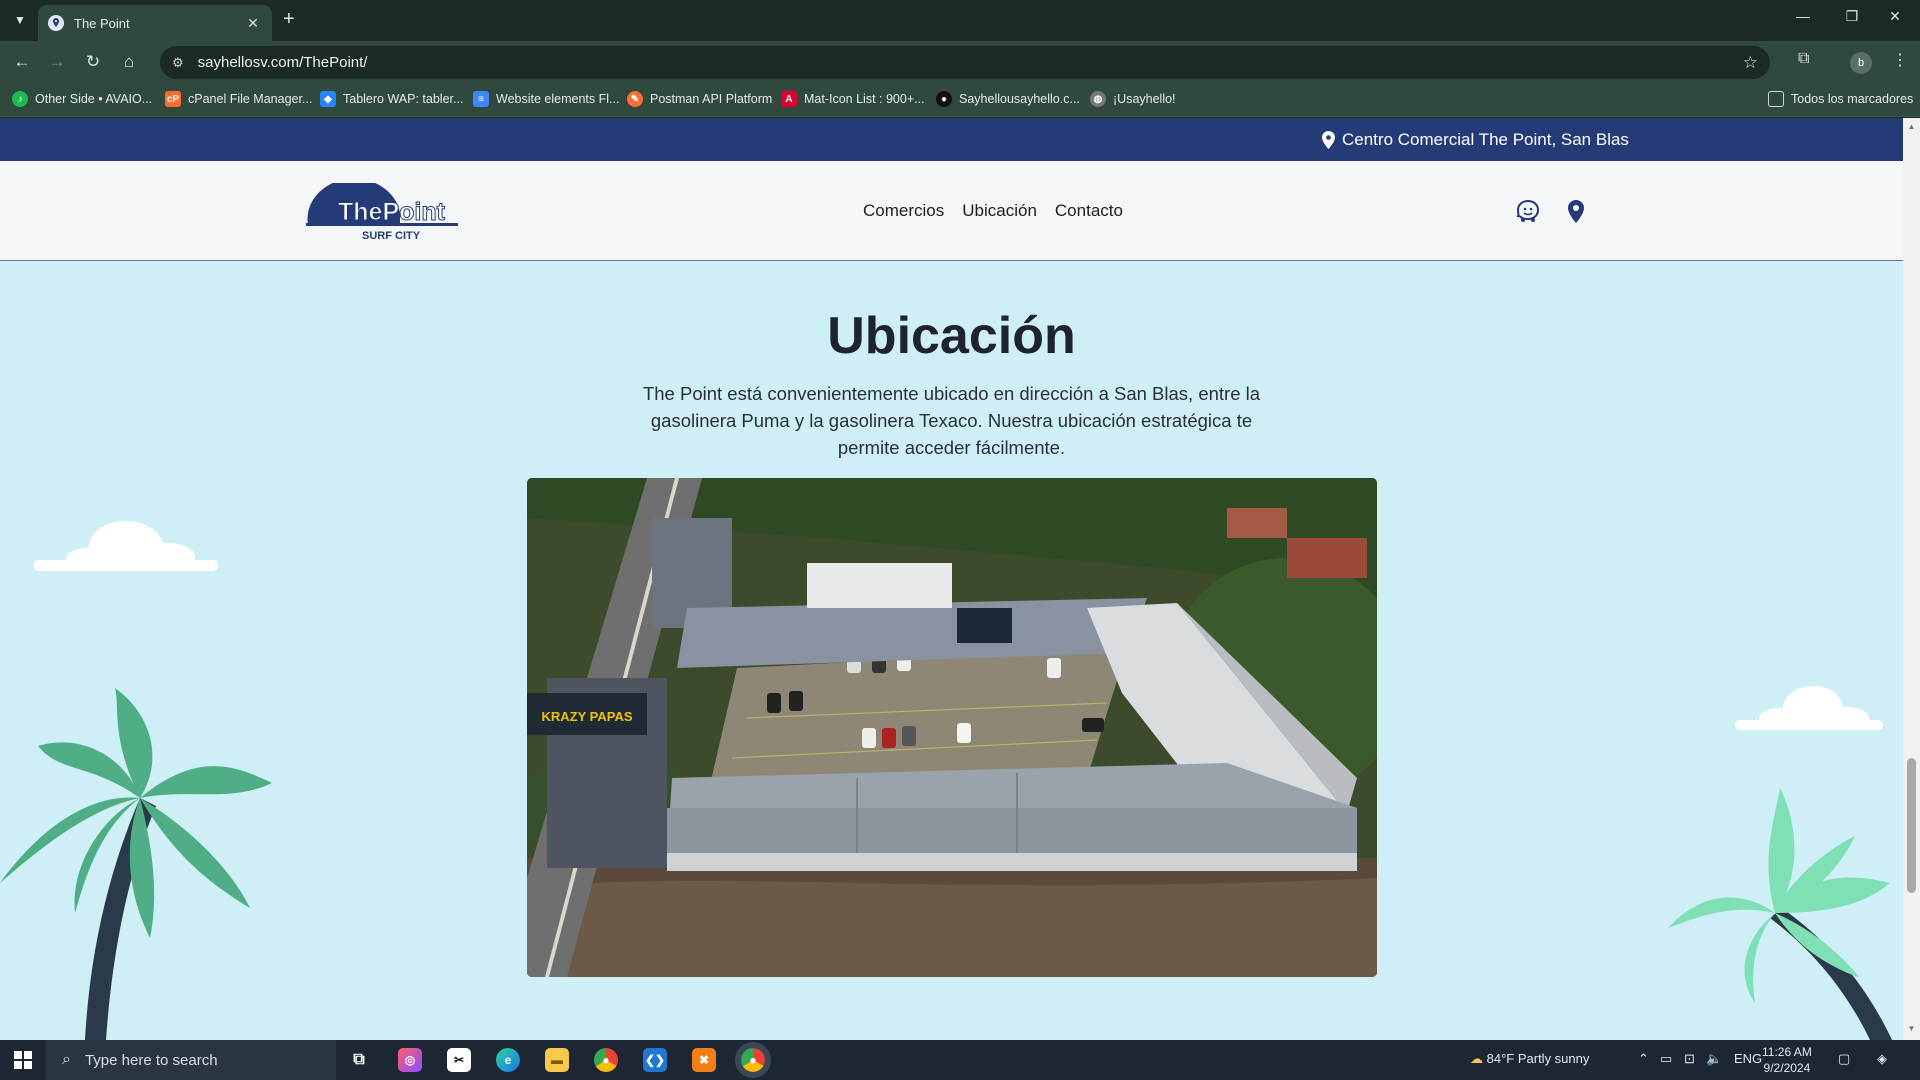 This screenshot has width=1920, height=1080. Describe the element at coordinates (1133, 99) in the screenshot. I see `bookmark-item: ◍ ¡Usayhello!` at that location.